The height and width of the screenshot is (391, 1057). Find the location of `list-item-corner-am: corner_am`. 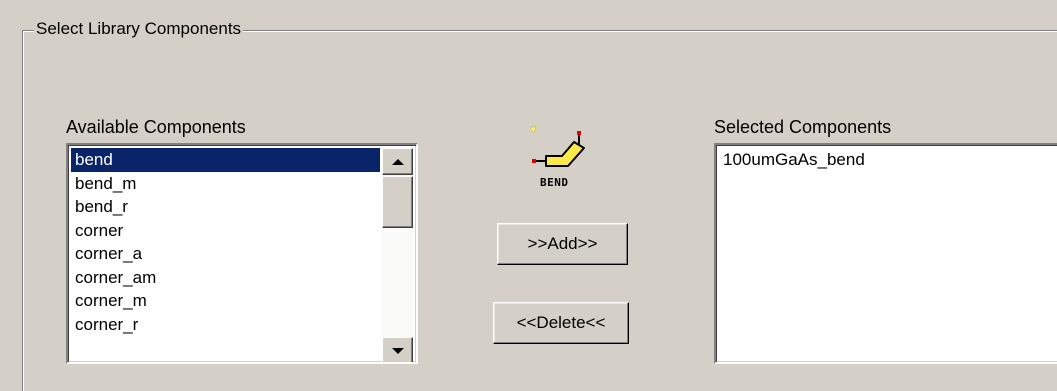

list-item-corner-am: corner_am is located at coordinates (225, 278).